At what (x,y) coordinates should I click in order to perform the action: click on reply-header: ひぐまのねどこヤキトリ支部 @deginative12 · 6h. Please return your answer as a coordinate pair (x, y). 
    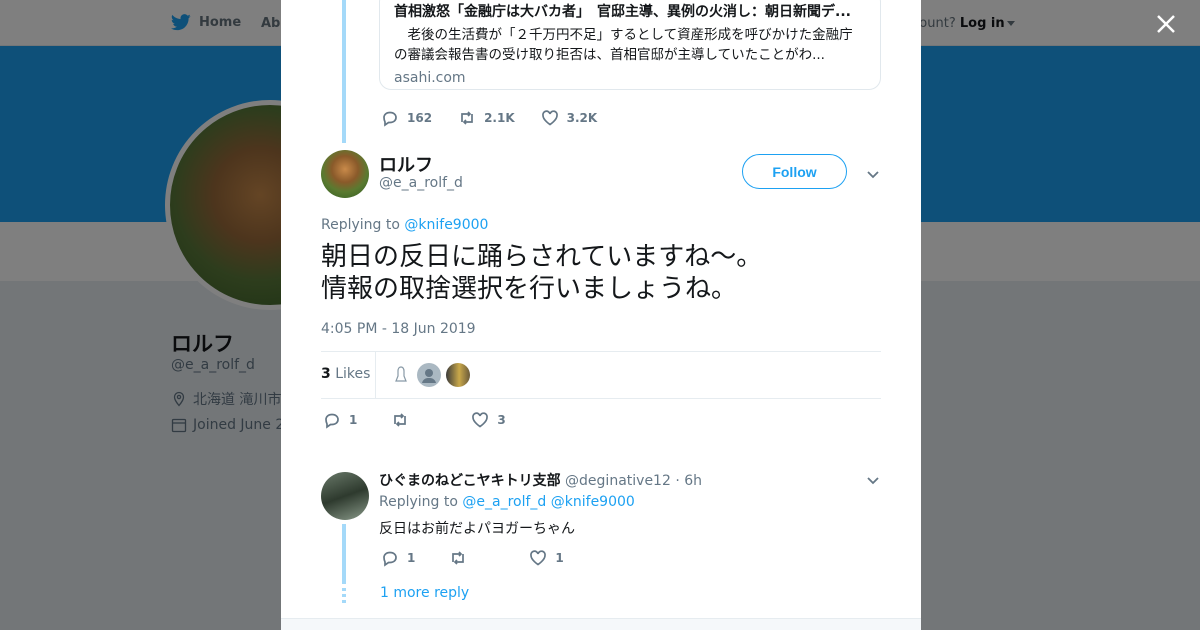
    Looking at the image, I should click on (540, 480).